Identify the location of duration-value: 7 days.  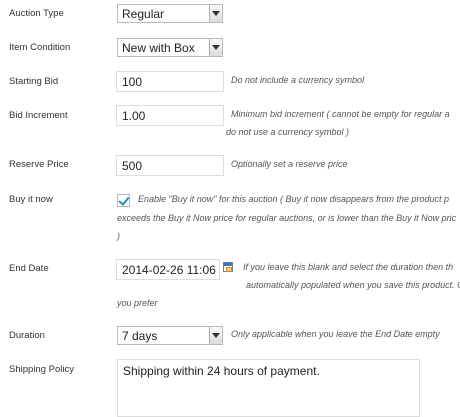
(140, 336).